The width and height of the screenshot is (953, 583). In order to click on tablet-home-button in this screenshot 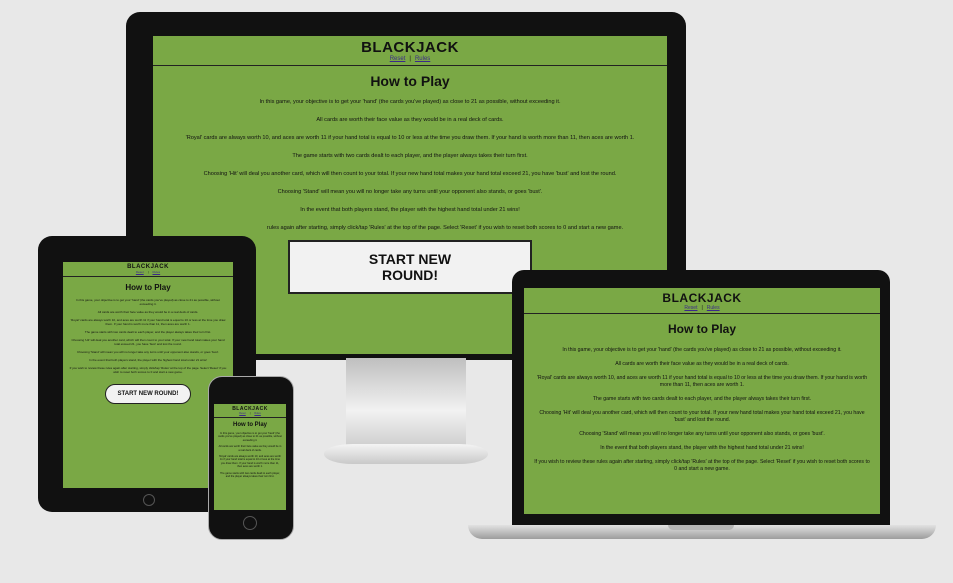, I will do `click(149, 500)`.